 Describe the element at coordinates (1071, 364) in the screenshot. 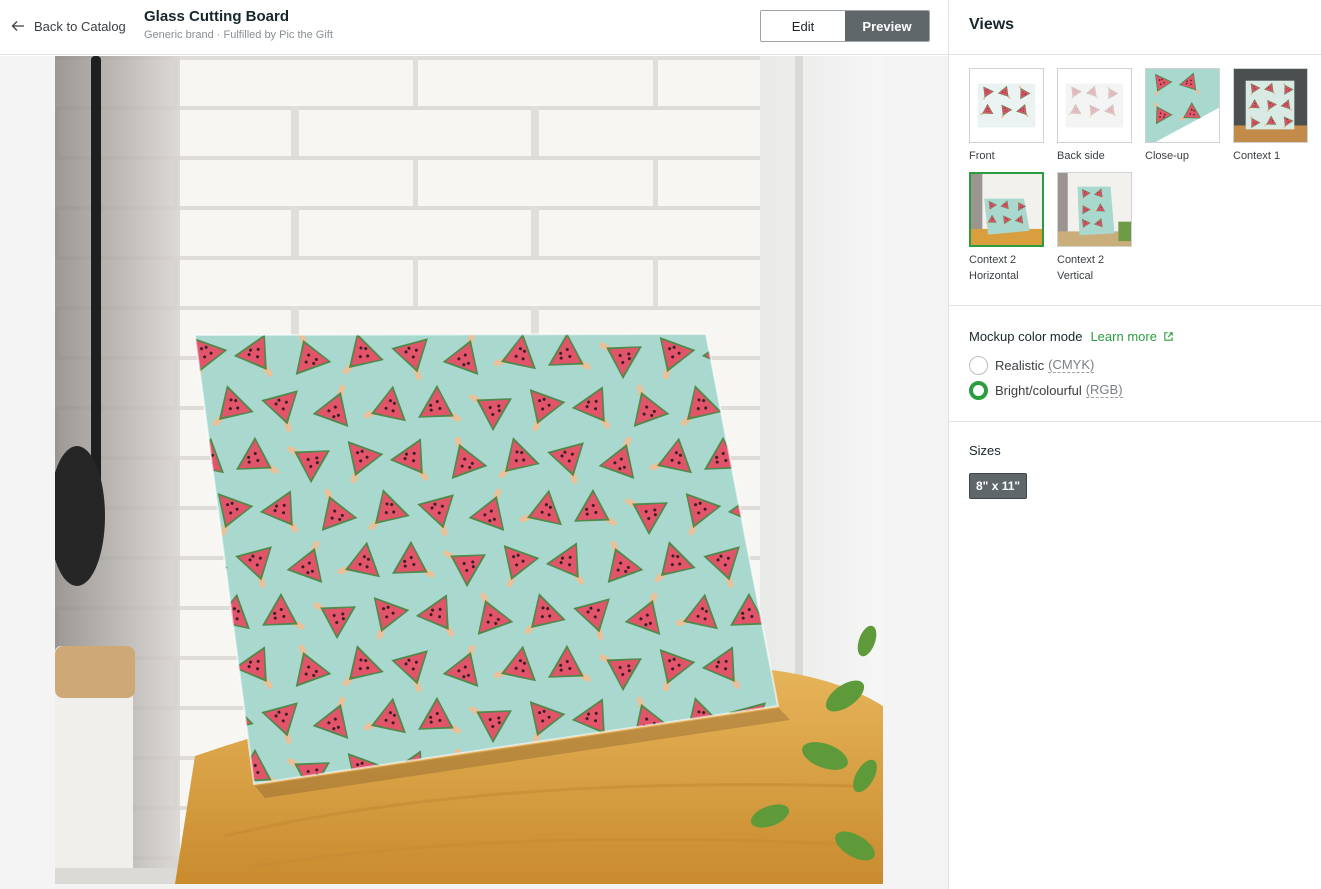

I see `radio-tag: (CMYK)` at that location.